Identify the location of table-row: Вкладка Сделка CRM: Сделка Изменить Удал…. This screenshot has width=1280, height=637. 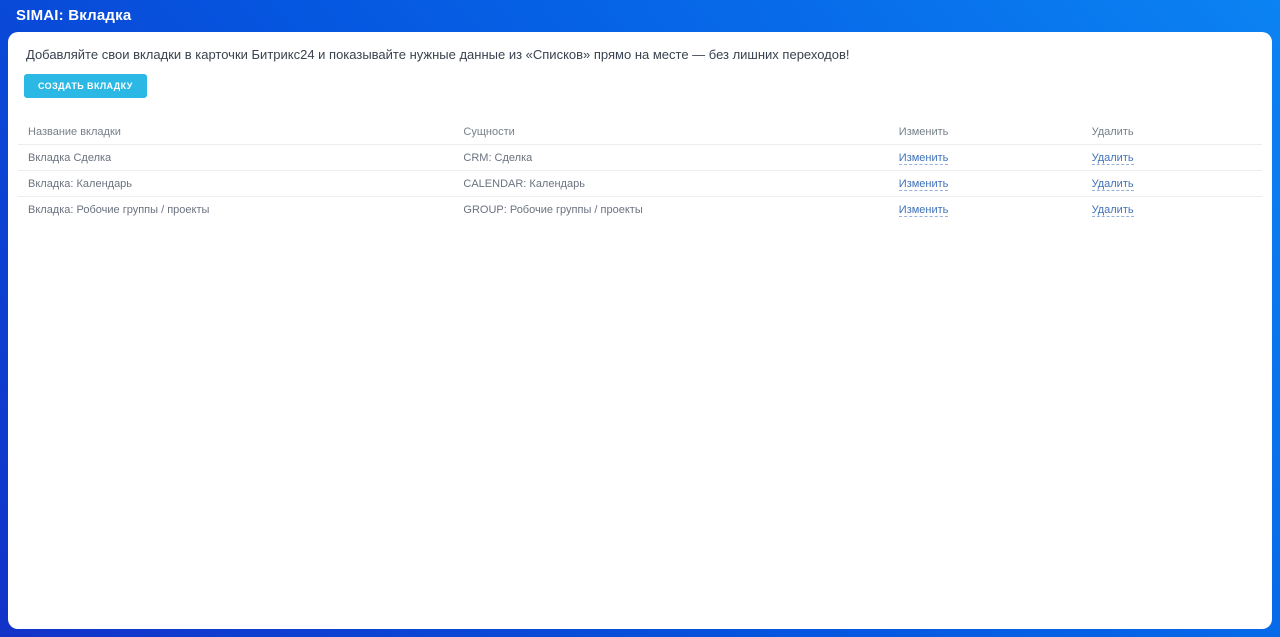
(640, 157).